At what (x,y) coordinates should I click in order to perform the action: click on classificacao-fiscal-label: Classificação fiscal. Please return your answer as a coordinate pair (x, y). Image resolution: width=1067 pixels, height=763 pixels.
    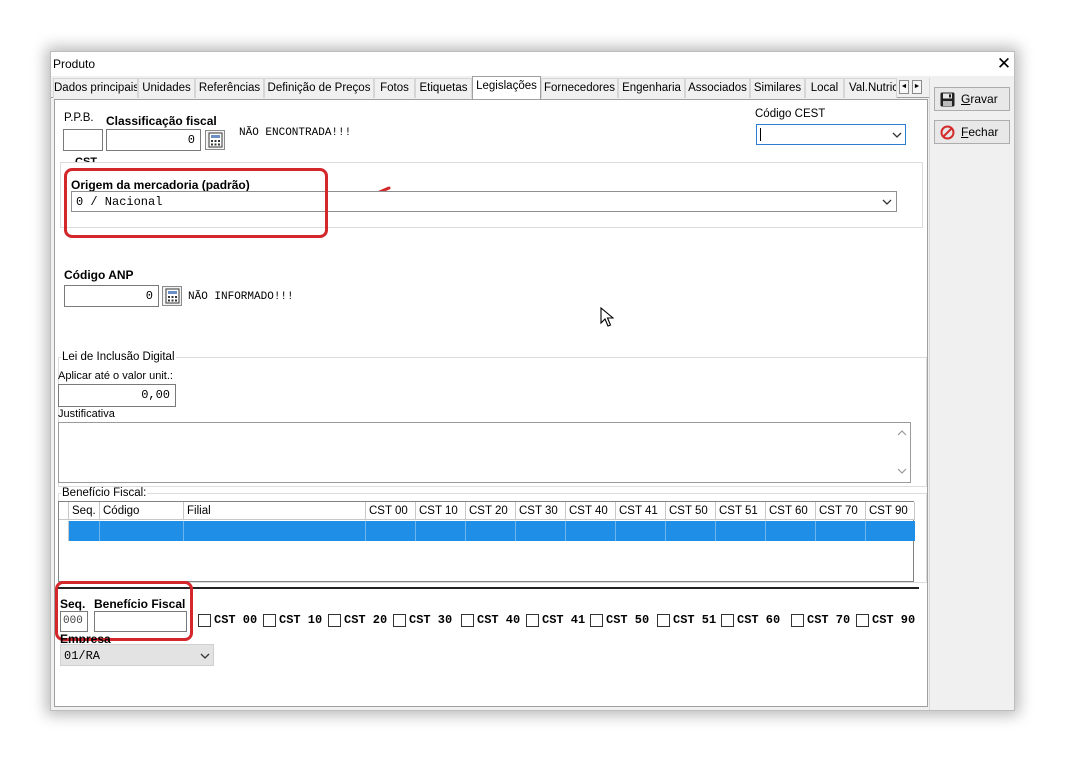
    Looking at the image, I should click on (161, 121).